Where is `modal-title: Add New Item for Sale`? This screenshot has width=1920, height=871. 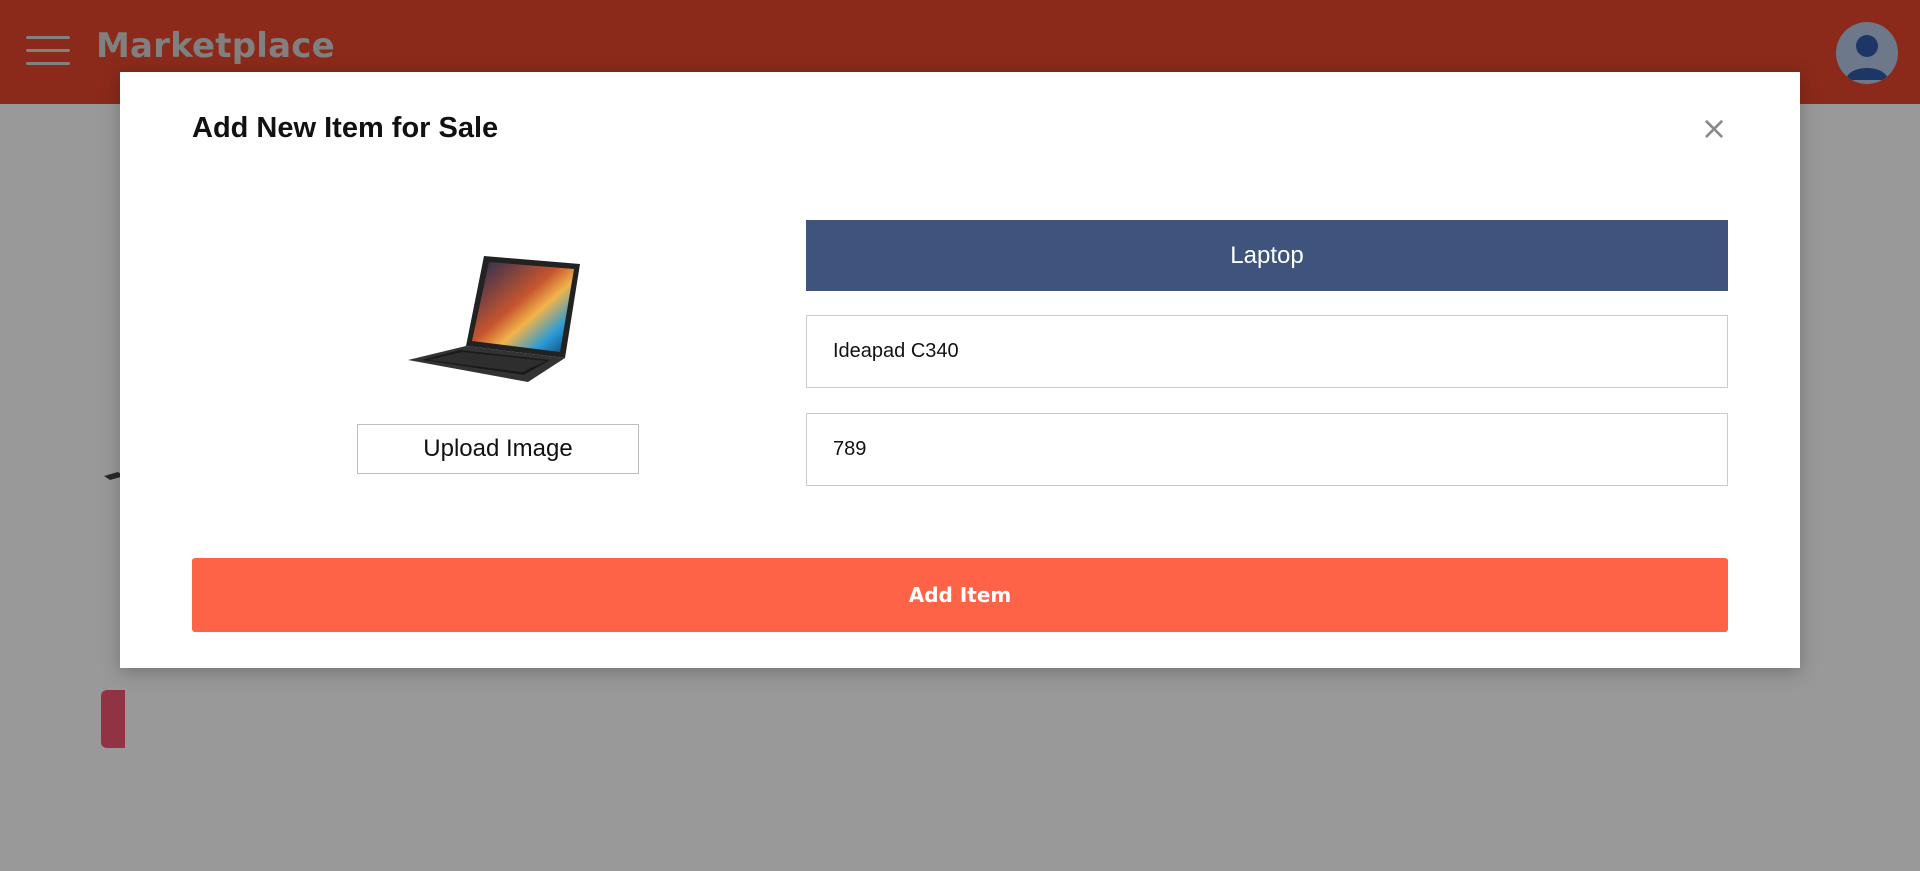
modal-title: Add New Item for Sale is located at coordinates (345, 128).